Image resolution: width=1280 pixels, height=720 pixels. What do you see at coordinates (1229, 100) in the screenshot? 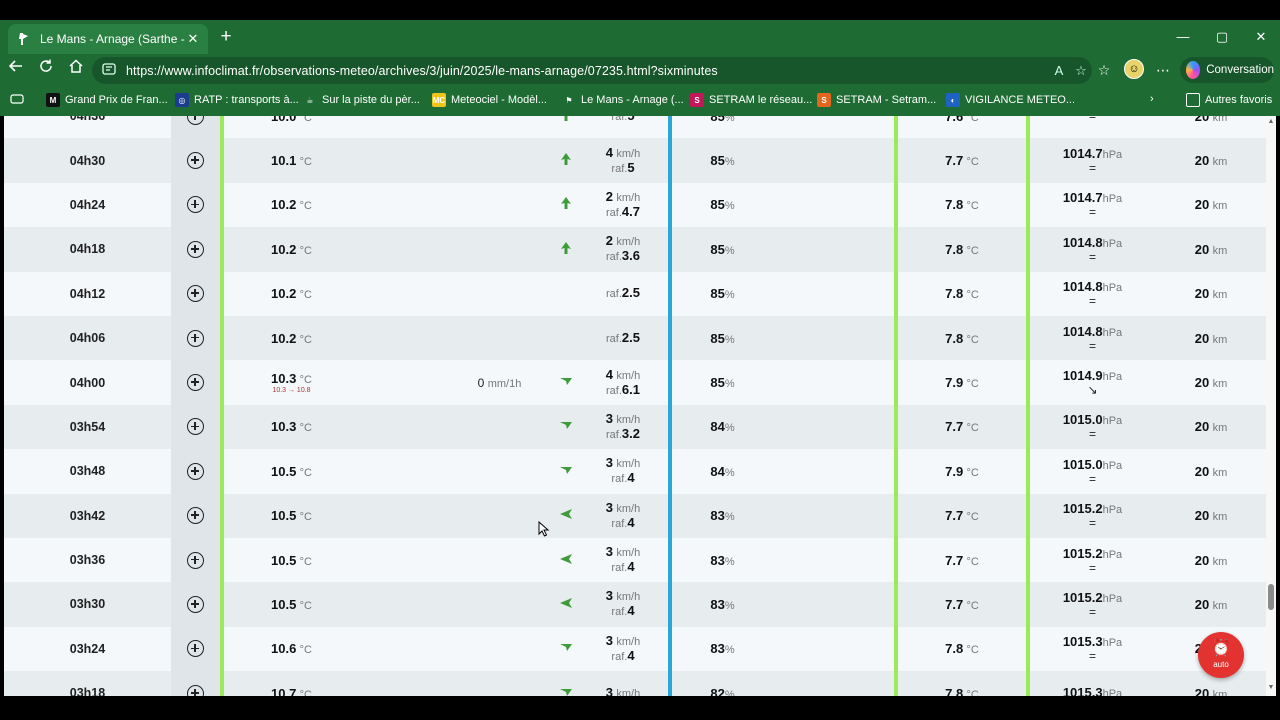
I see `other-favorites: Autres favoris` at bounding box center [1229, 100].